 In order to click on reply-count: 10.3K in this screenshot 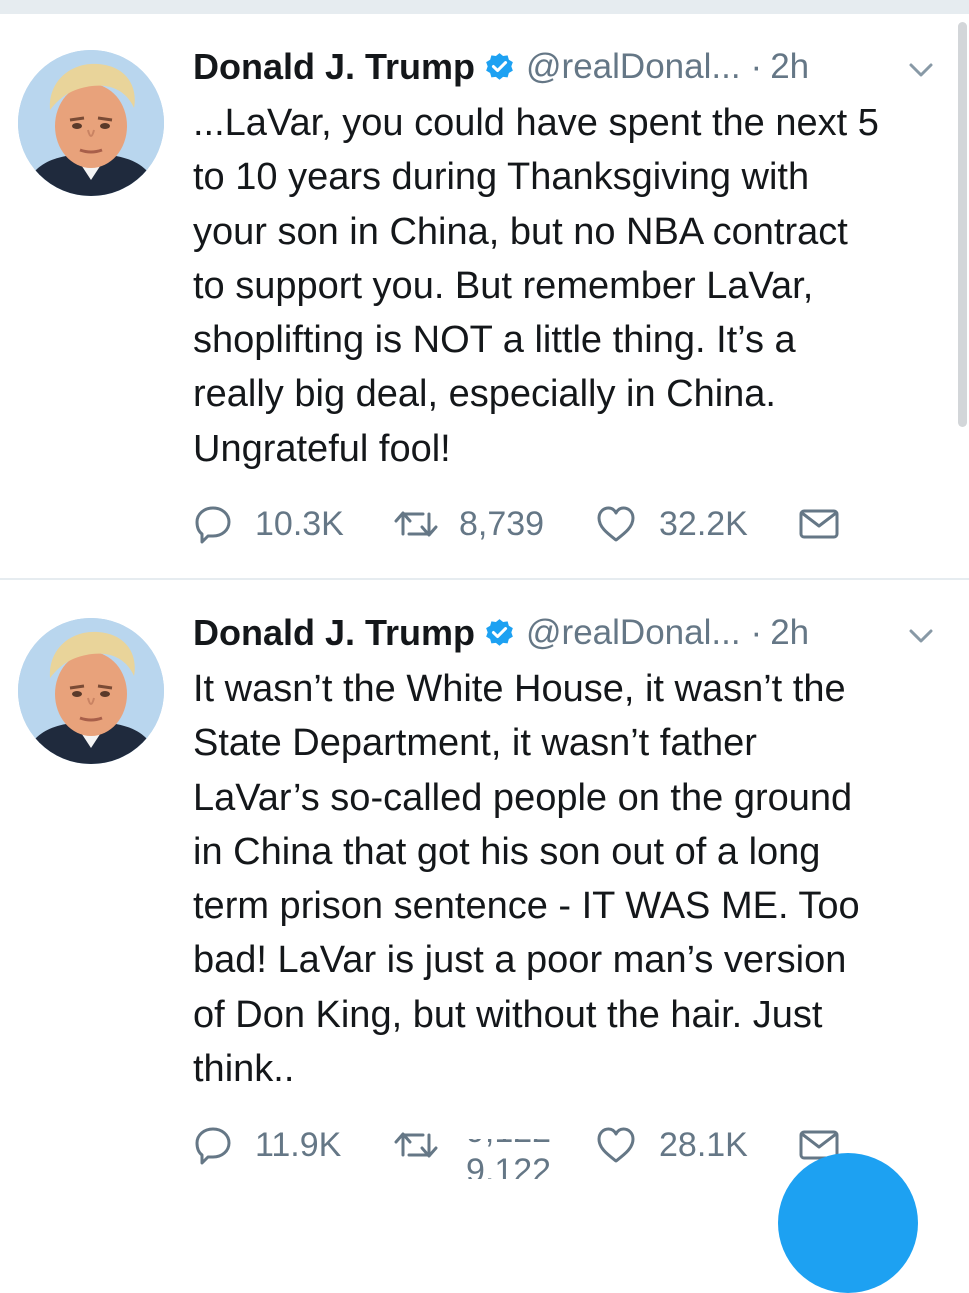, I will do `click(299, 523)`.